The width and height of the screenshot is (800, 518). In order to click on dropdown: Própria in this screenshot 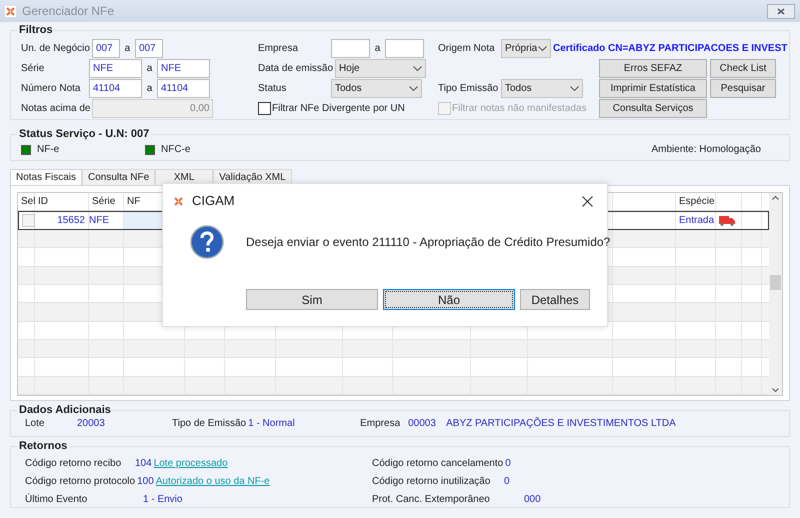, I will do `click(526, 48)`.